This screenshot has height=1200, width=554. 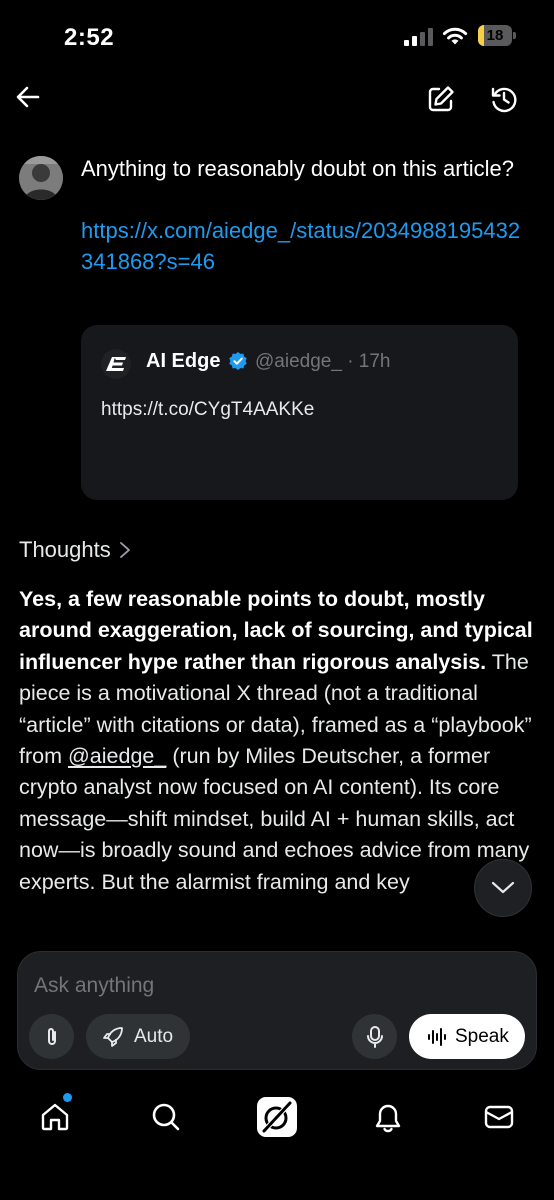 What do you see at coordinates (183, 361) in the screenshot?
I see `quoted-author-name: AI Edge` at bounding box center [183, 361].